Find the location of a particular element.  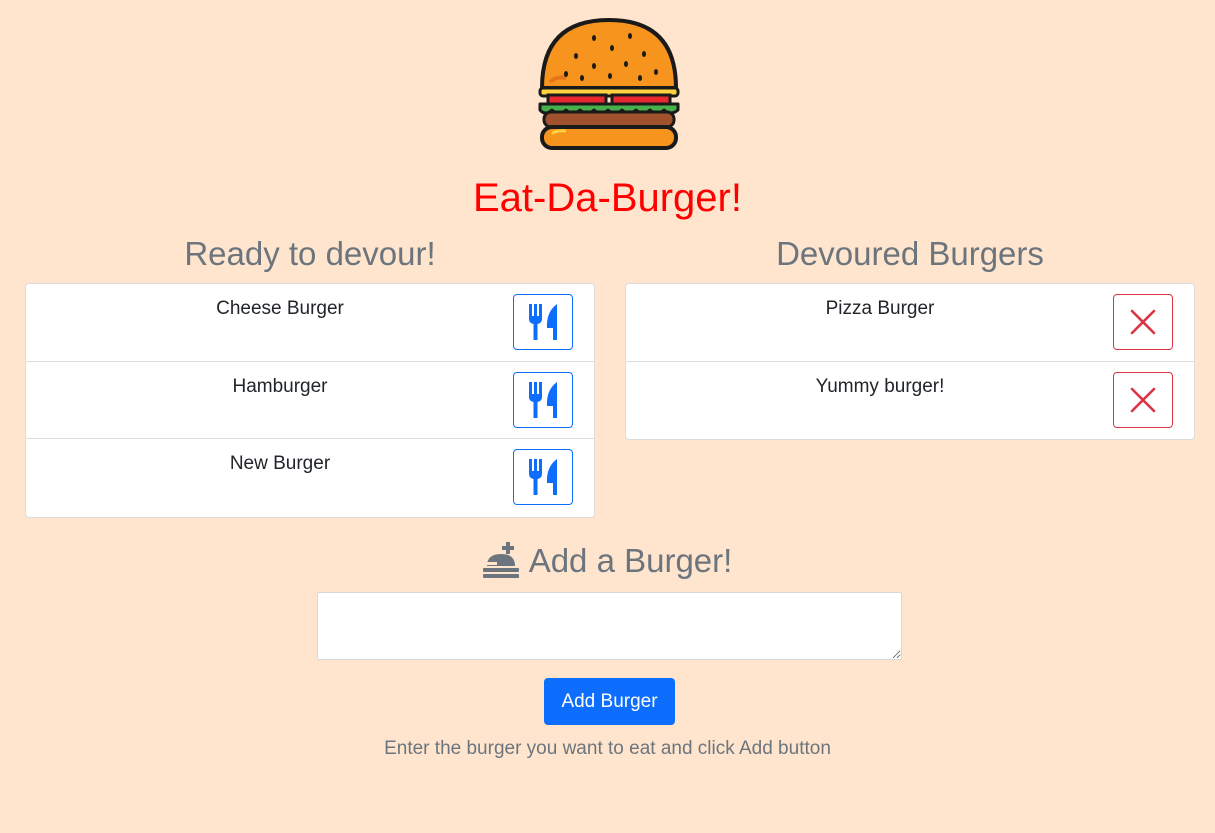

ready-list: Cheese Burger Hamburger New Burger is located at coordinates (310, 400).